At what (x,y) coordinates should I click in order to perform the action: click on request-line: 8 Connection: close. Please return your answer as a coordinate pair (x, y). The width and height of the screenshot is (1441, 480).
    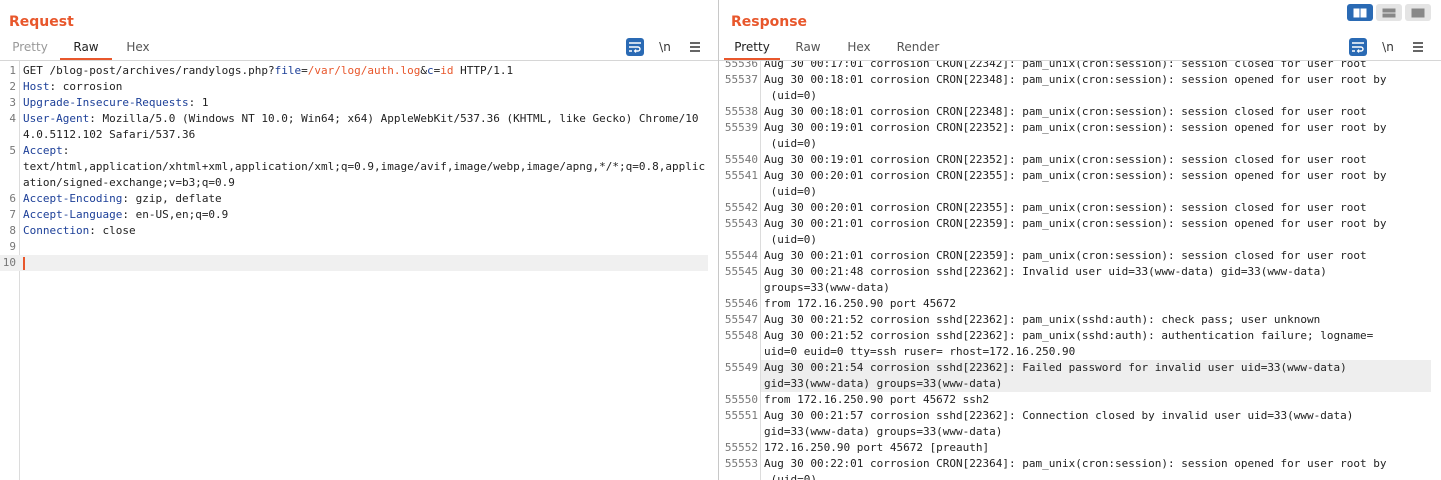
    Looking at the image, I should click on (354, 231).